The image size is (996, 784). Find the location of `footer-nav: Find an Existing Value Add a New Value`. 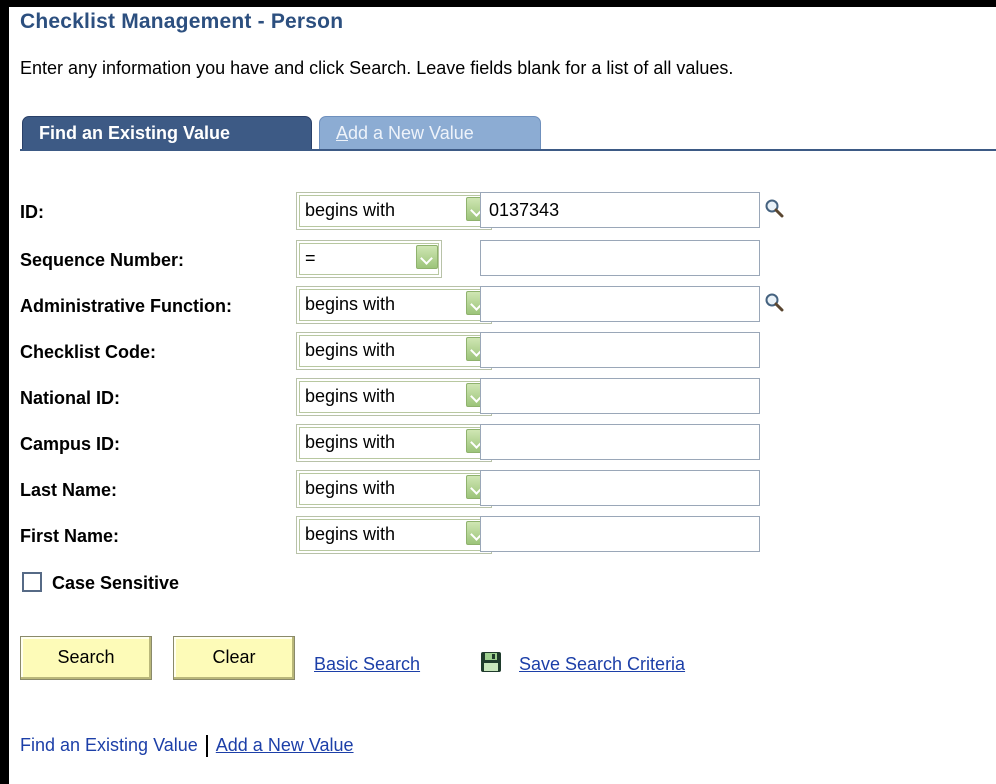

footer-nav: Find an Existing Value Add a New Value is located at coordinates (187, 746).